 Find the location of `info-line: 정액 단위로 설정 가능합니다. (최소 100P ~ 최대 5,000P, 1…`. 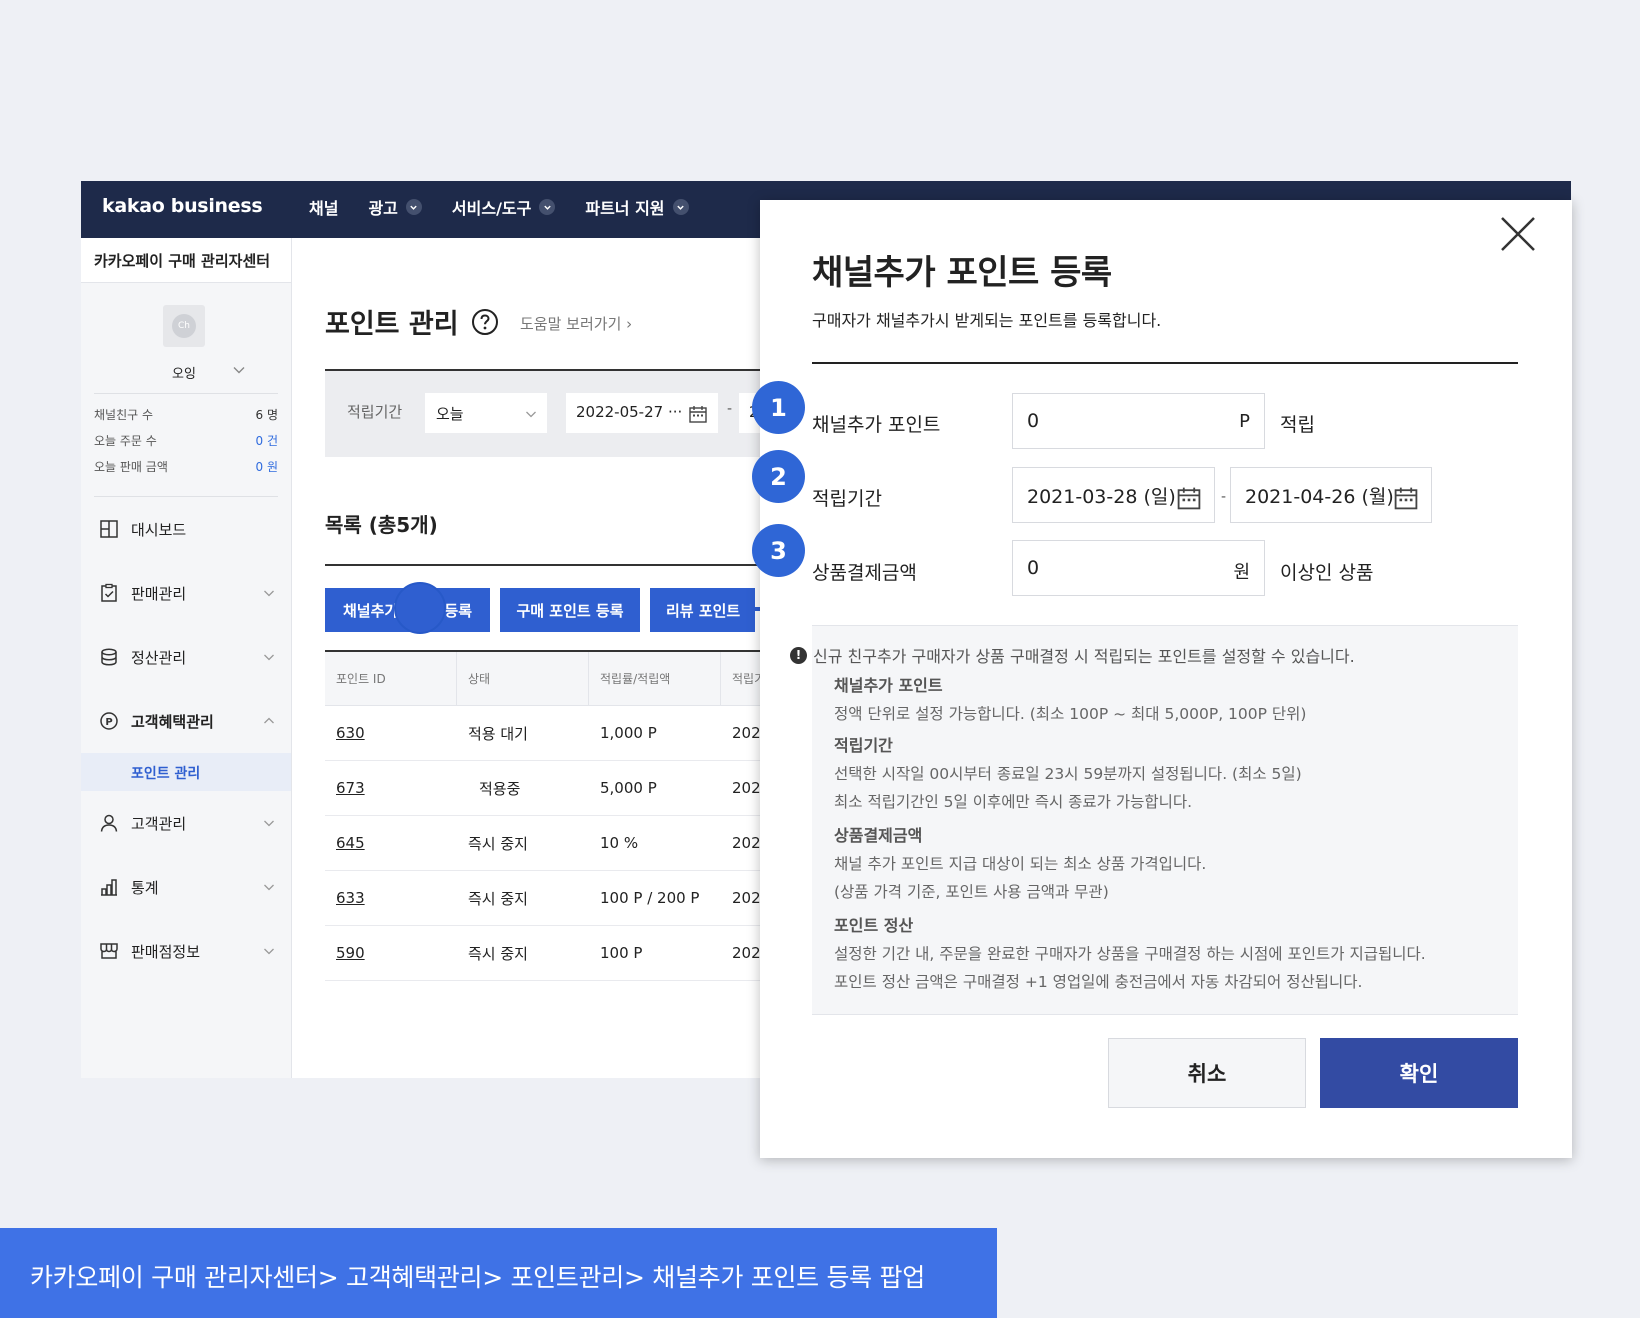

info-line: 정액 단위로 설정 가능합니다. (최소 100P ~ 최대 5,000P, 1… is located at coordinates (1070, 714).